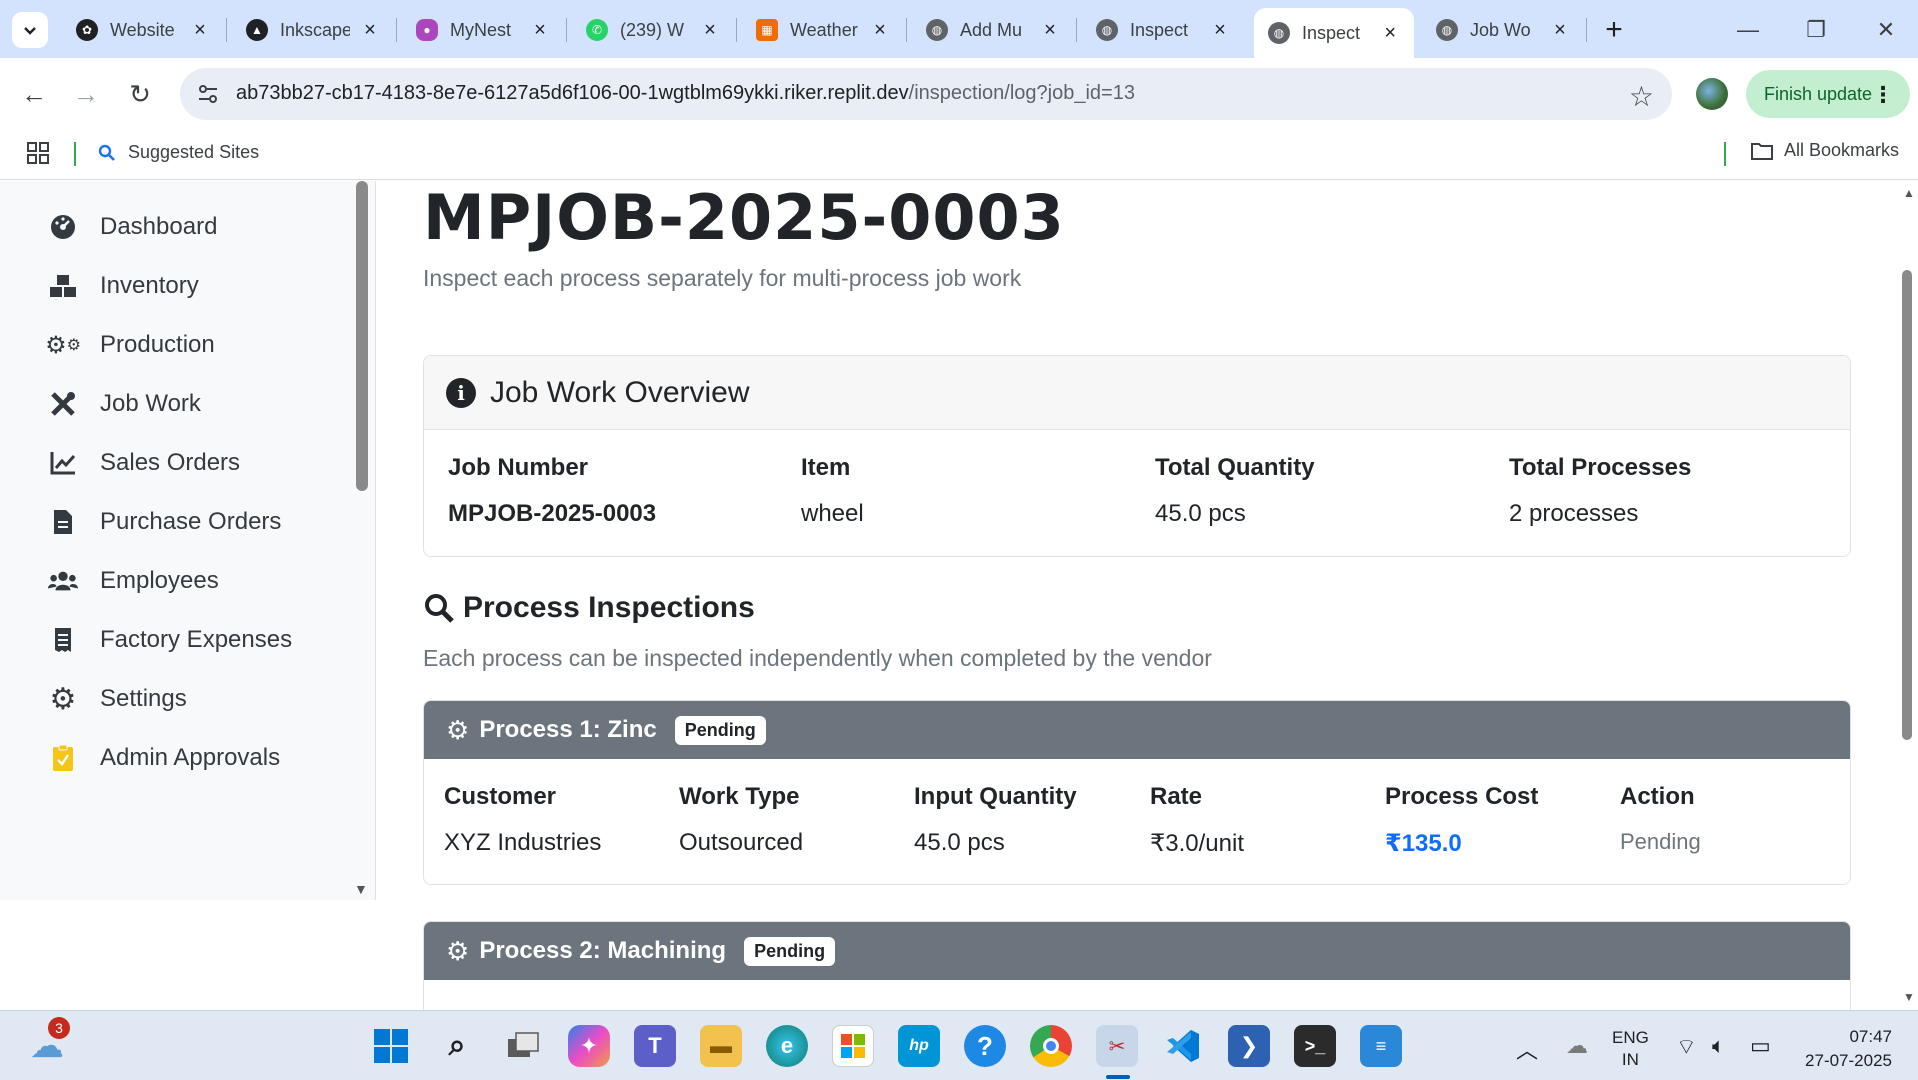 The width and height of the screenshot is (1918, 1080). I want to click on browser-tab: ▲ Inkscape ×, so click(313, 30).